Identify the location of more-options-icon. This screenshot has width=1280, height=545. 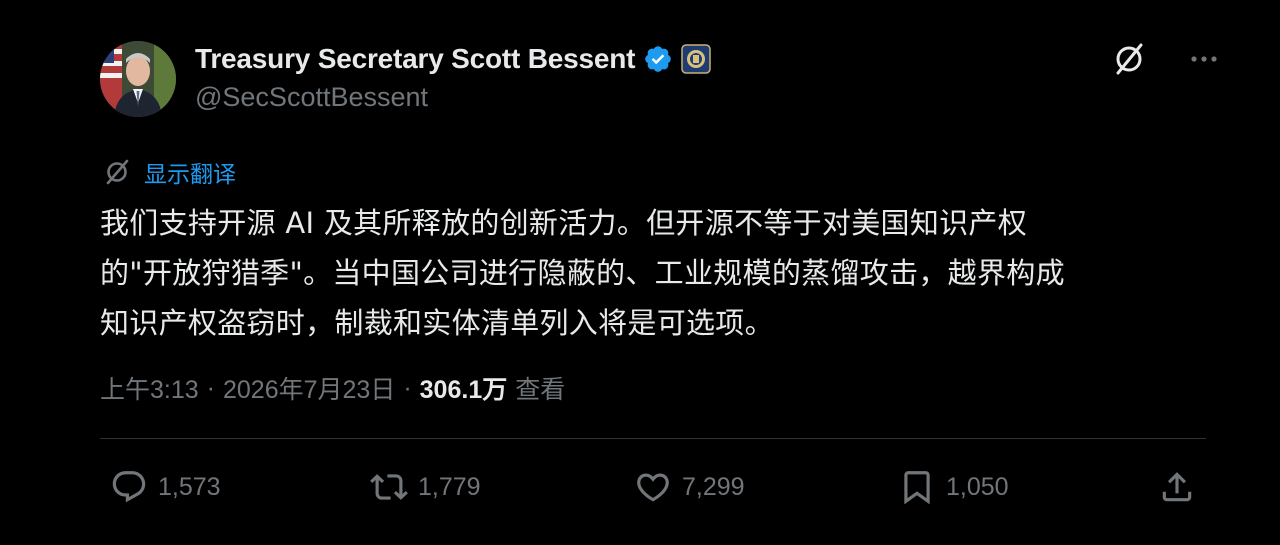
(1204, 59).